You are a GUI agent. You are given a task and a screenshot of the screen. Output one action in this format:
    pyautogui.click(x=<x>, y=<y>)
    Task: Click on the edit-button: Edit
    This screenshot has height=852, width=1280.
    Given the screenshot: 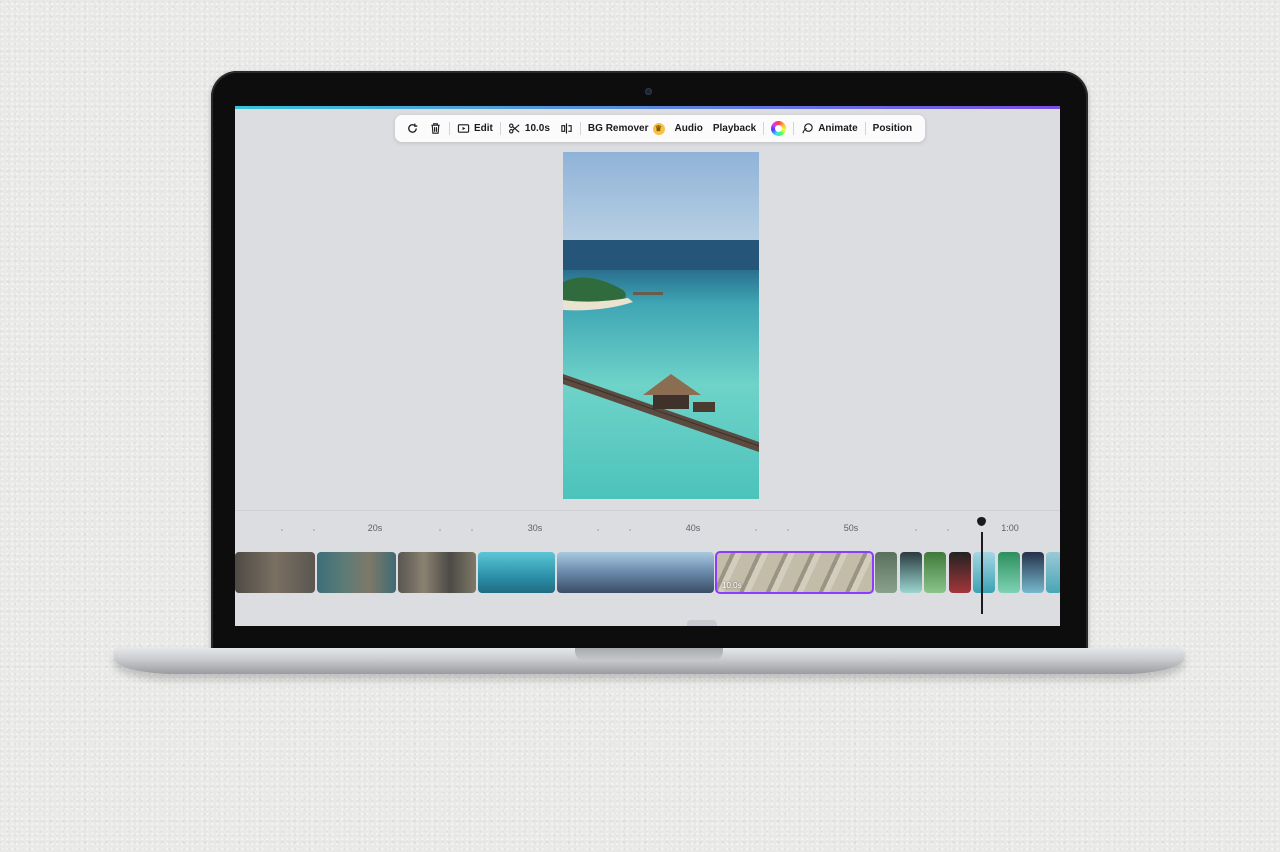 What is the action you would take?
    pyautogui.click(x=475, y=128)
    